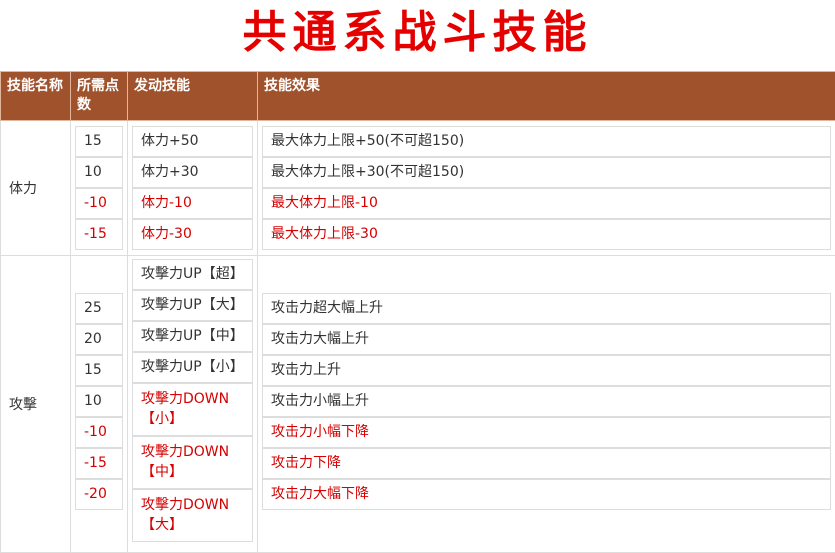 The height and width of the screenshot is (553, 835). I want to click on page-title: 共通系战斗技能, so click(417, 32).